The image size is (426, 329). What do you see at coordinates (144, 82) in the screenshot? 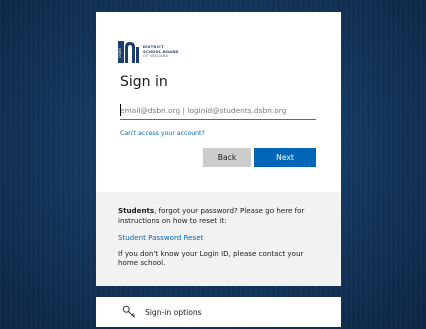
I see `page-title: Sign in` at bounding box center [144, 82].